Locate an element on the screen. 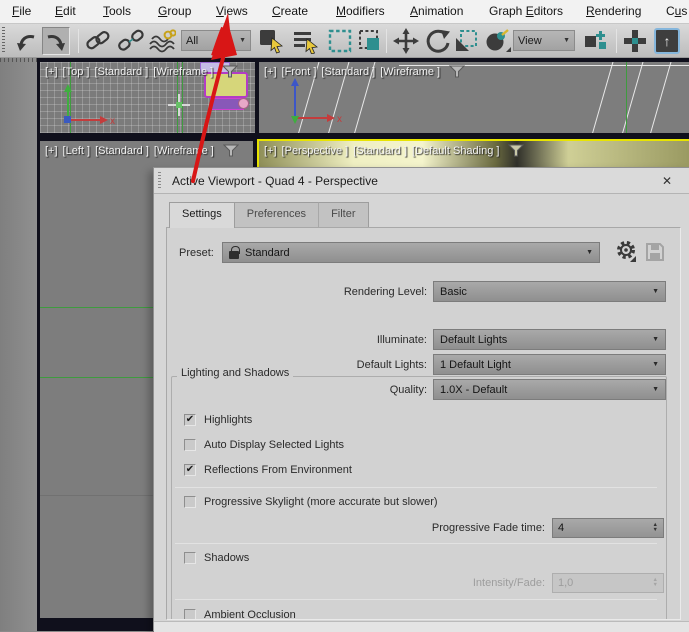 The height and width of the screenshot is (632, 689). viewport-top: x [+] [Top ] [Standard ] [Wireframe ] is located at coordinates (147, 97).